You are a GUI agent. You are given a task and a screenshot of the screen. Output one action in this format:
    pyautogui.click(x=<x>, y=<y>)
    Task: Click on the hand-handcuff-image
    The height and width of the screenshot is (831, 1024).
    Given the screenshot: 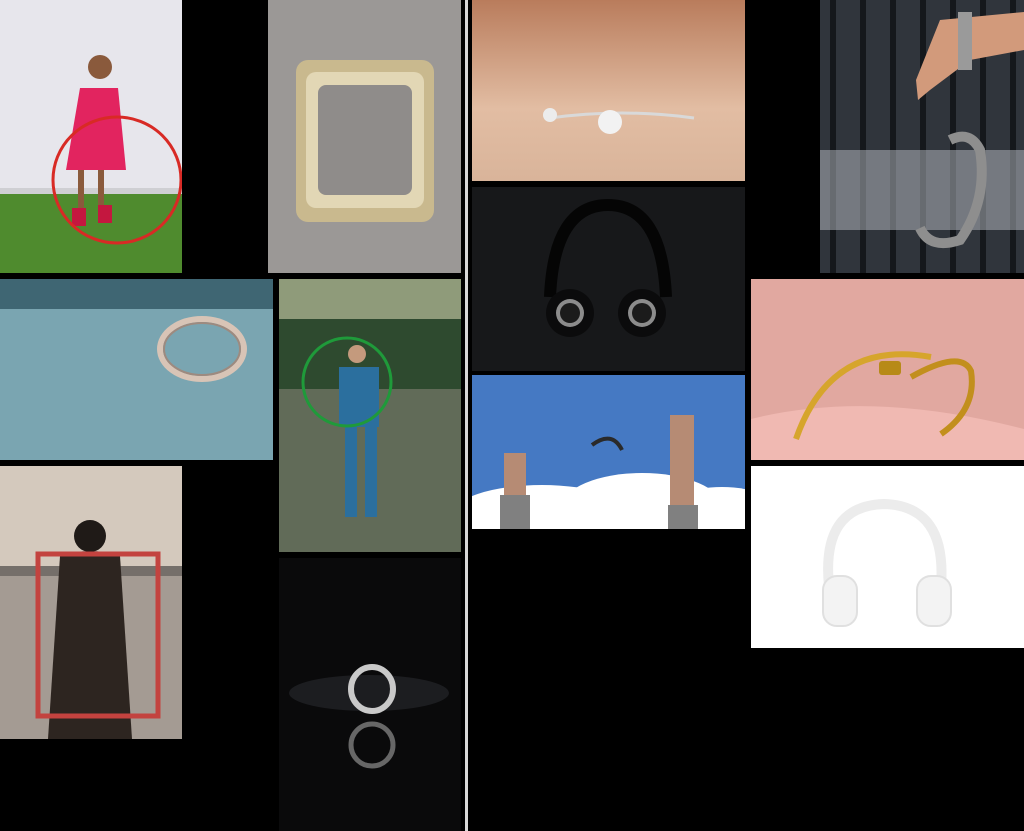 What is the action you would take?
    pyautogui.click(x=922, y=136)
    